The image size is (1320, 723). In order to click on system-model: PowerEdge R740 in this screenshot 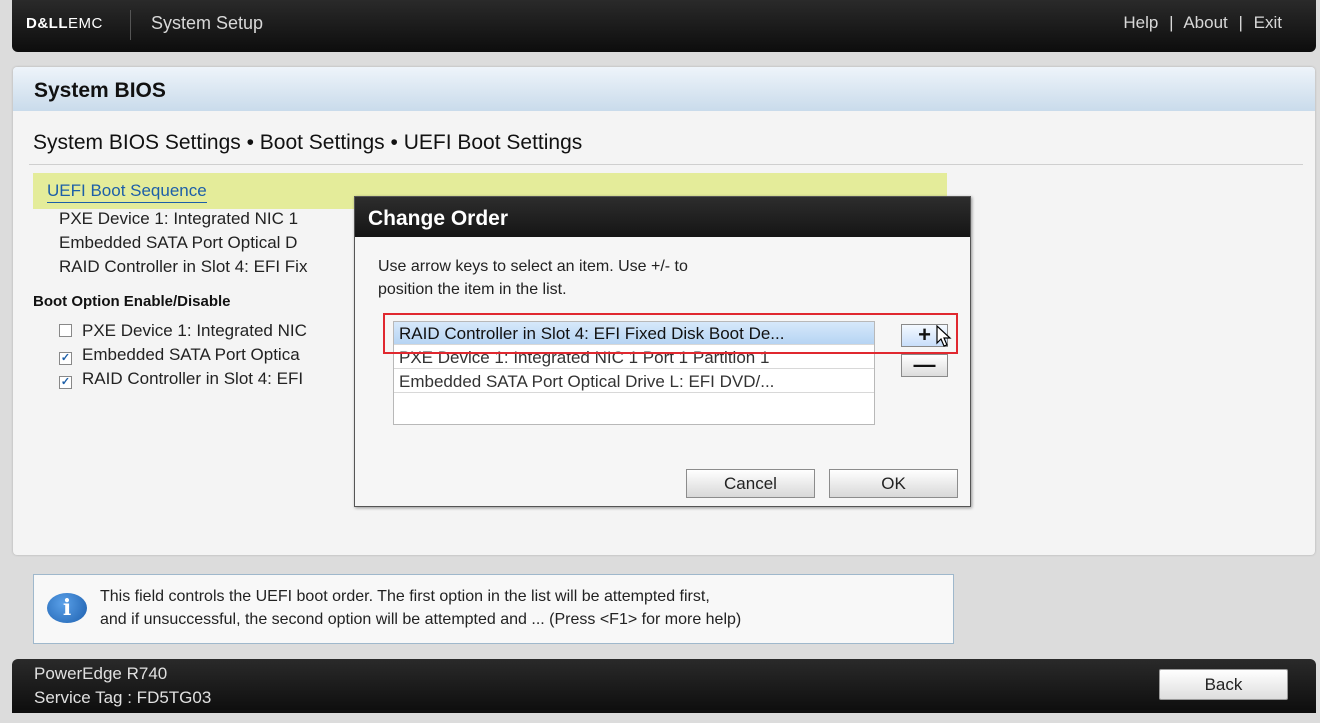, I will do `click(101, 673)`.